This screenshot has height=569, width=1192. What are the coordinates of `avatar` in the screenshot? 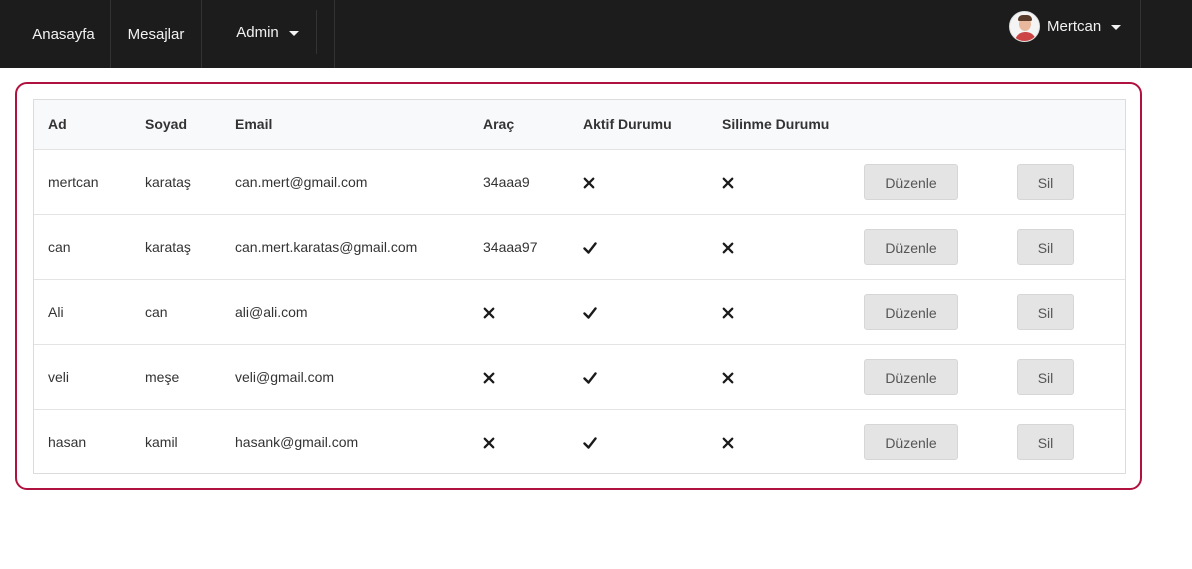 It's located at (1024, 26).